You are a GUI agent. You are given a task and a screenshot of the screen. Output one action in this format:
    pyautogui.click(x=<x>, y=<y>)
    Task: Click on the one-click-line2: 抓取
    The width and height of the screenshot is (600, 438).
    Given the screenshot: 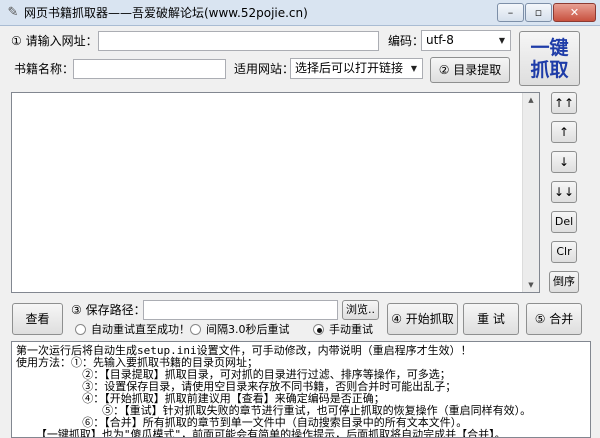 What is the action you would take?
    pyautogui.click(x=549, y=70)
    